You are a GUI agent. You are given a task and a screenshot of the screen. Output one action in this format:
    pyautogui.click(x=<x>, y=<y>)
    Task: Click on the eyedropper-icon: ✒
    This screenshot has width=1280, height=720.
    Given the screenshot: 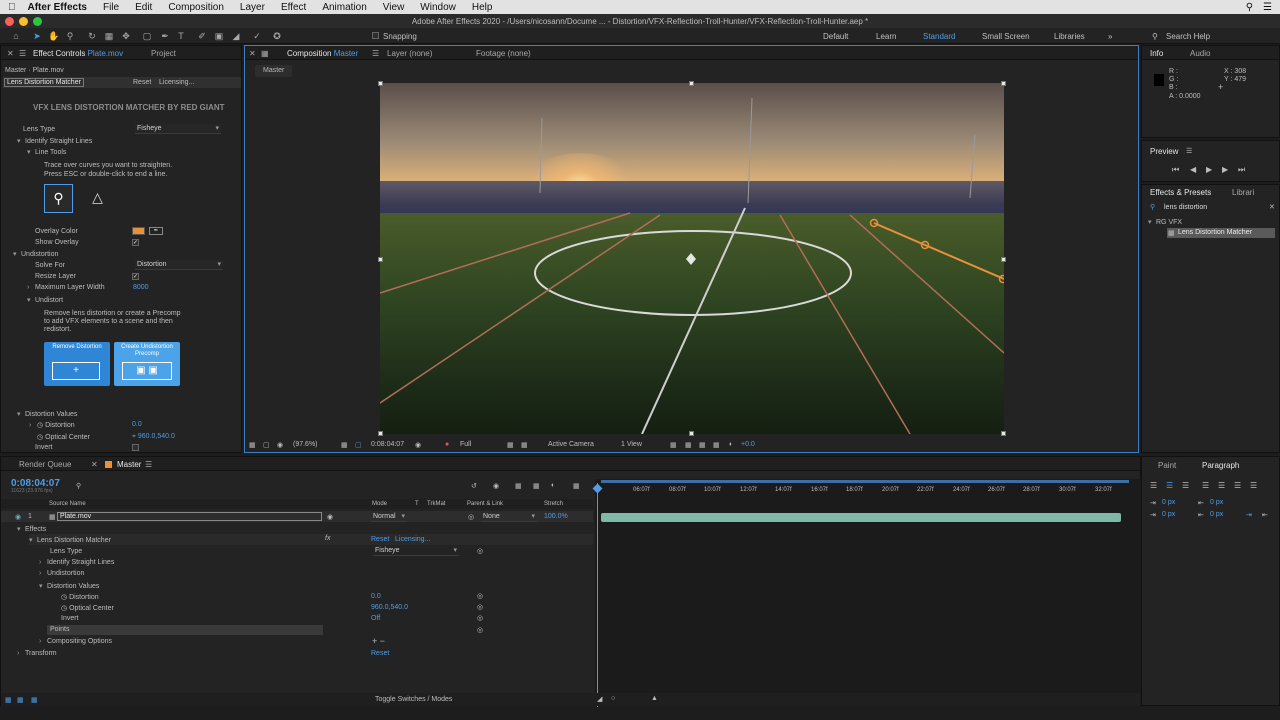 What is the action you would take?
    pyautogui.click(x=156, y=231)
    